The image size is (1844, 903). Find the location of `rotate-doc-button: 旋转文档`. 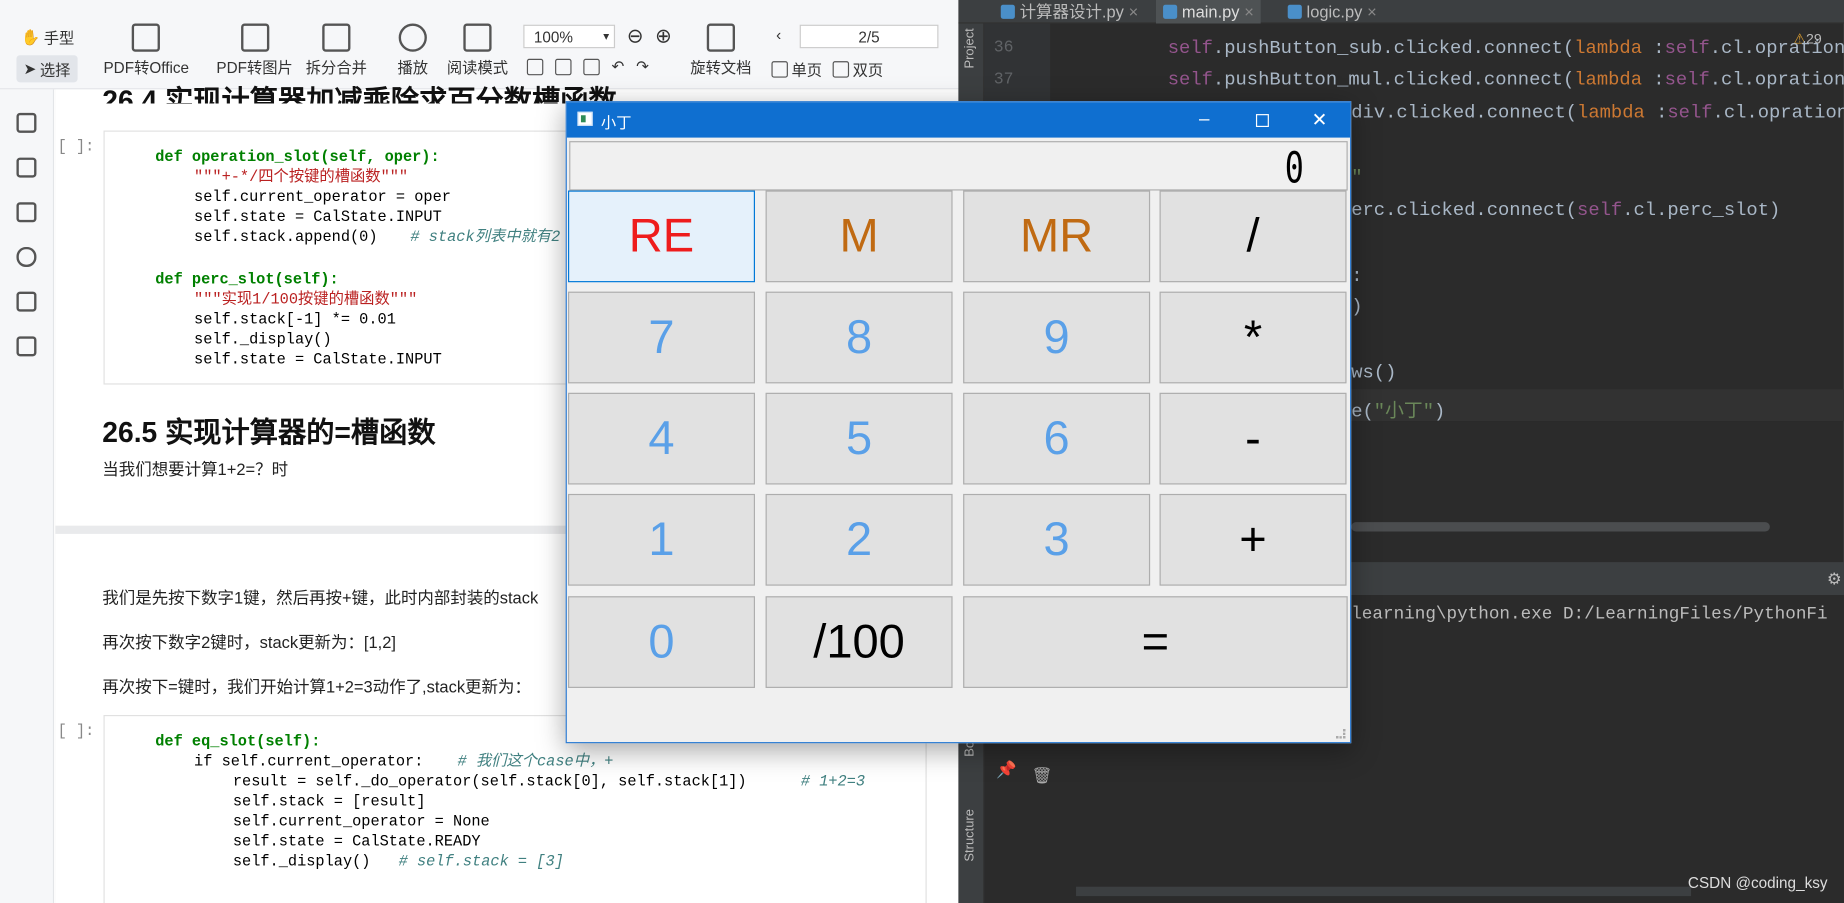

rotate-doc-button: 旋转文档 is located at coordinates (720, 50).